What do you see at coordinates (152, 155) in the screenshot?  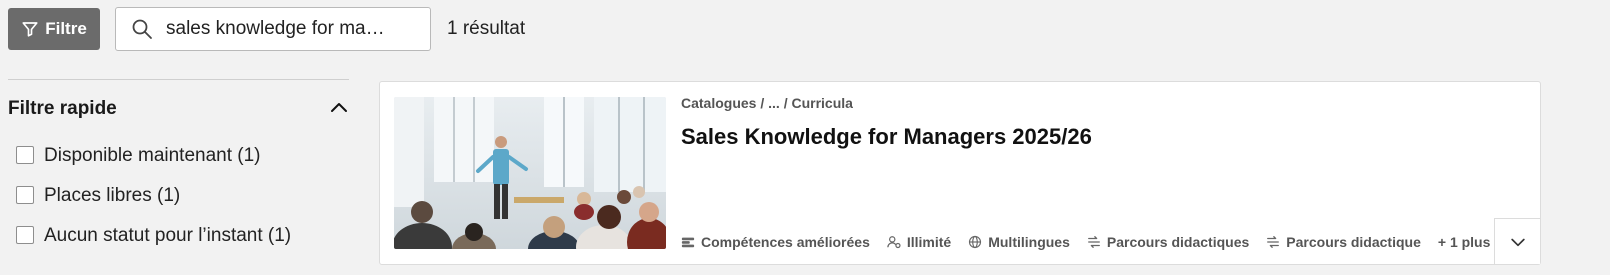 I see `quick-filter-label: Disponible maintenant (1)` at bounding box center [152, 155].